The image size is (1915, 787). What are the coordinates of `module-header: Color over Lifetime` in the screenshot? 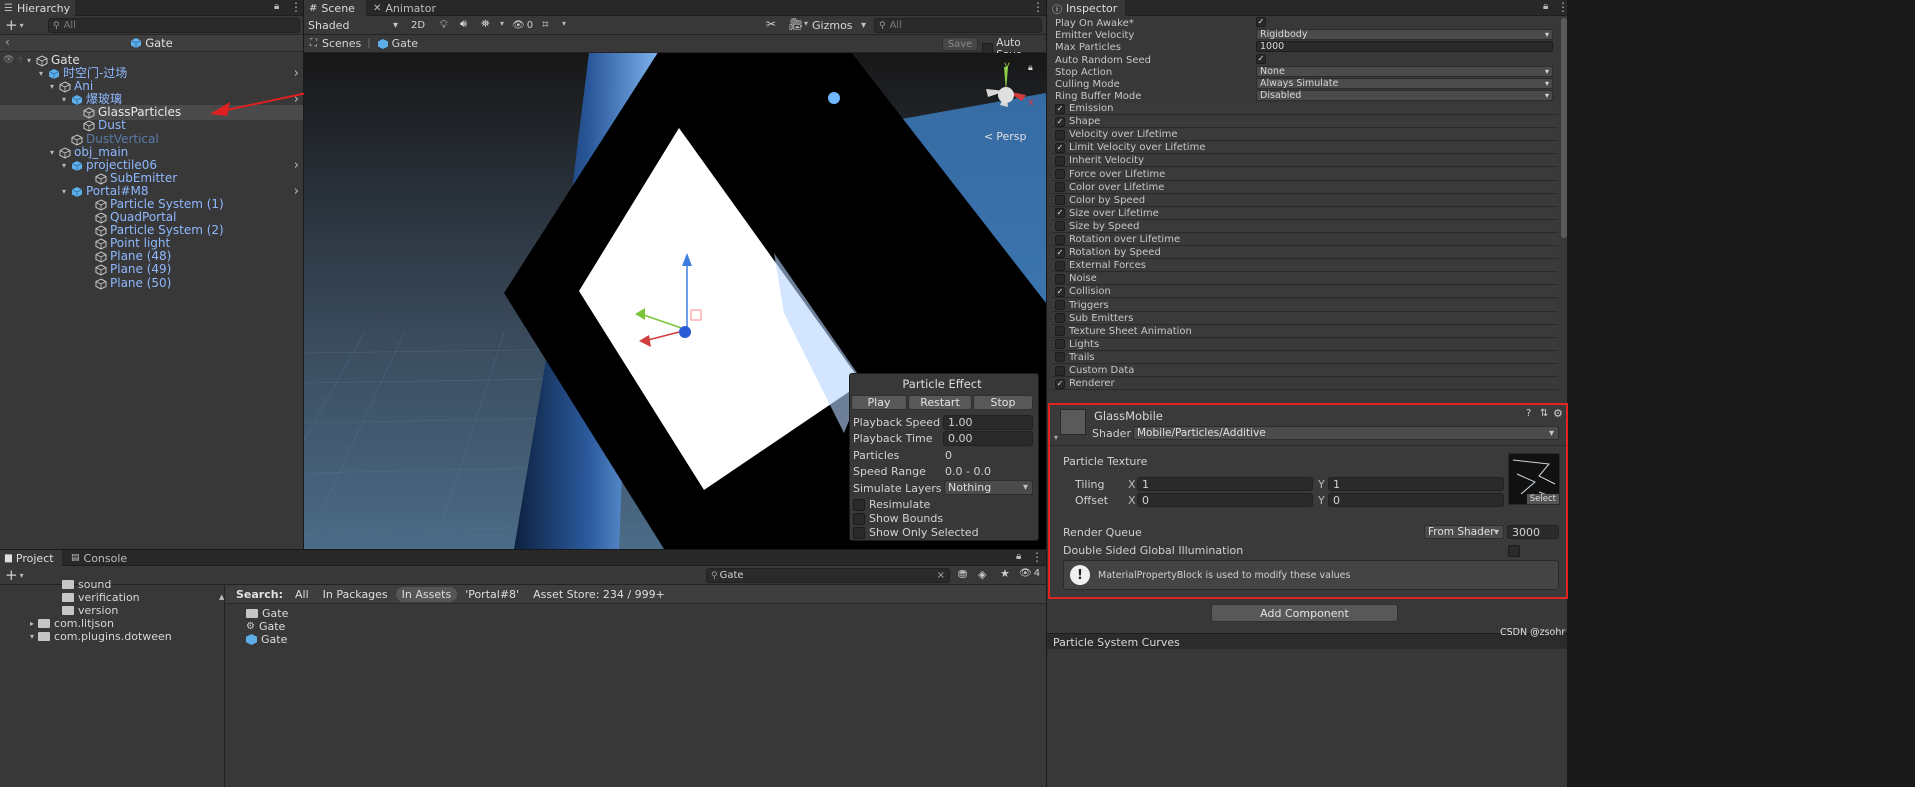 It's located at (1305, 187).